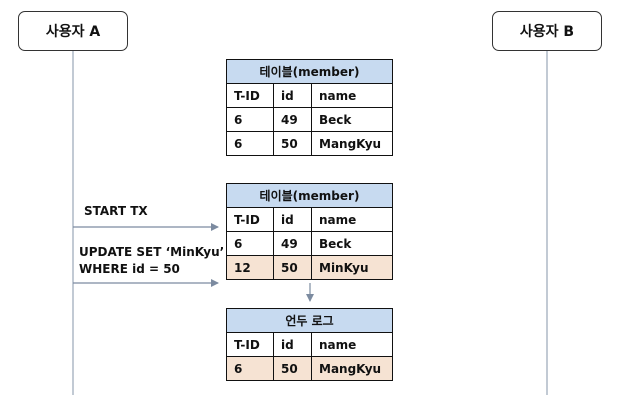 Image resolution: width=622 pixels, height=410 pixels. I want to click on cell-name: MinKyu, so click(352, 267).